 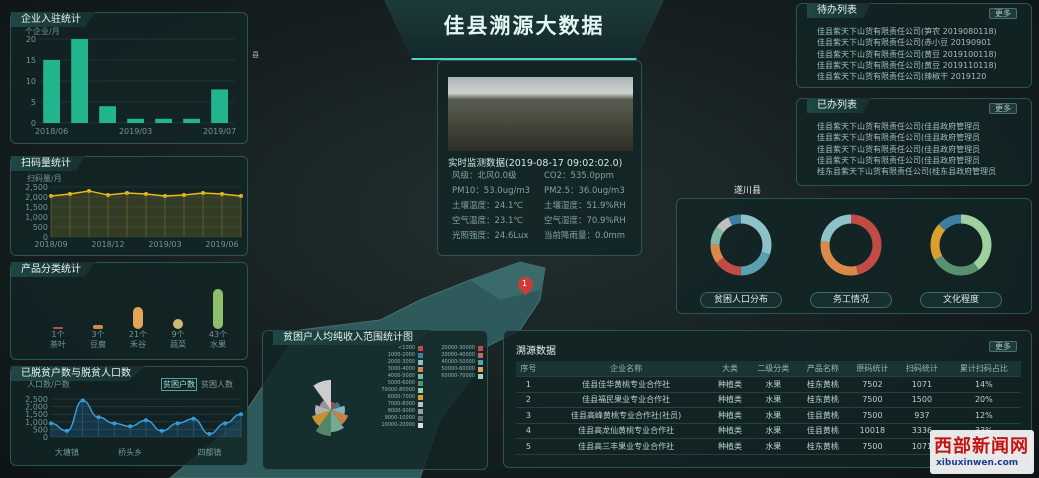 I want to click on table-row: 3 佳县高峰黄桃专业合作社(社员) 种植类 水果 佳县黄桃 7500 937 12%, so click(x=768, y=415).